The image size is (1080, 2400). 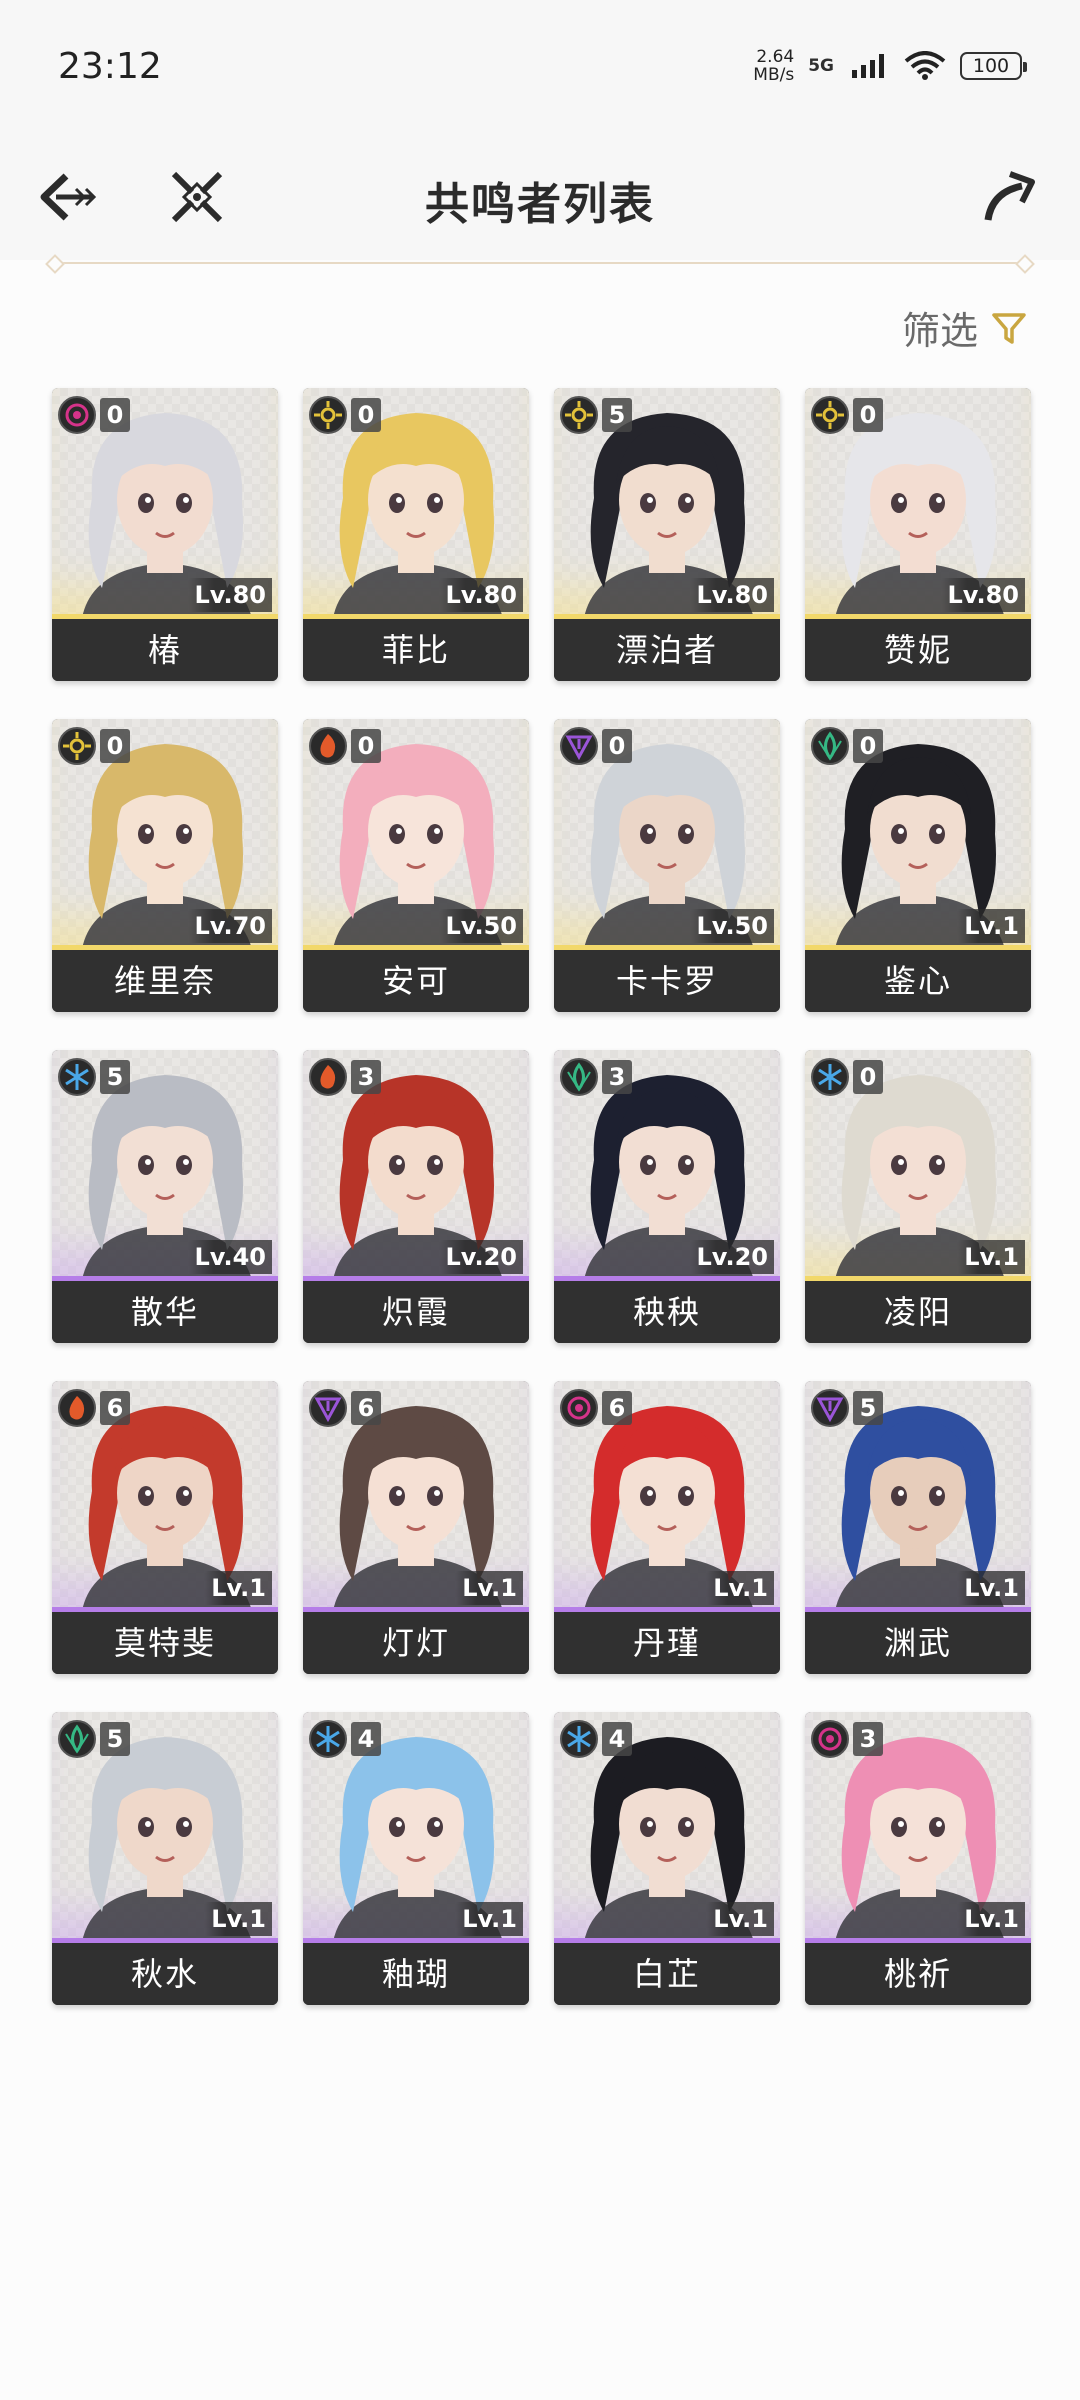 What do you see at coordinates (230, 1257) in the screenshot?
I see `level-label: Lv.40` at bounding box center [230, 1257].